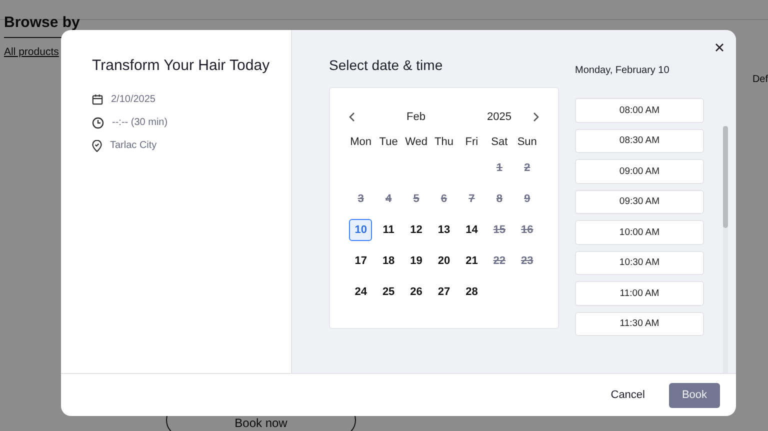 The image size is (768, 431). What do you see at coordinates (444, 291) in the screenshot?
I see `calendar-day: 27` at bounding box center [444, 291].